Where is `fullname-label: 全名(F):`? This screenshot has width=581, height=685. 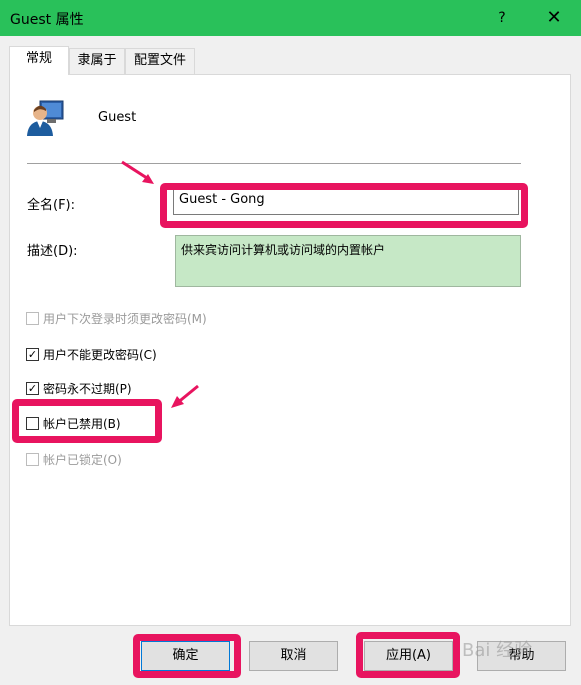 fullname-label: 全名(F): is located at coordinates (51, 205).